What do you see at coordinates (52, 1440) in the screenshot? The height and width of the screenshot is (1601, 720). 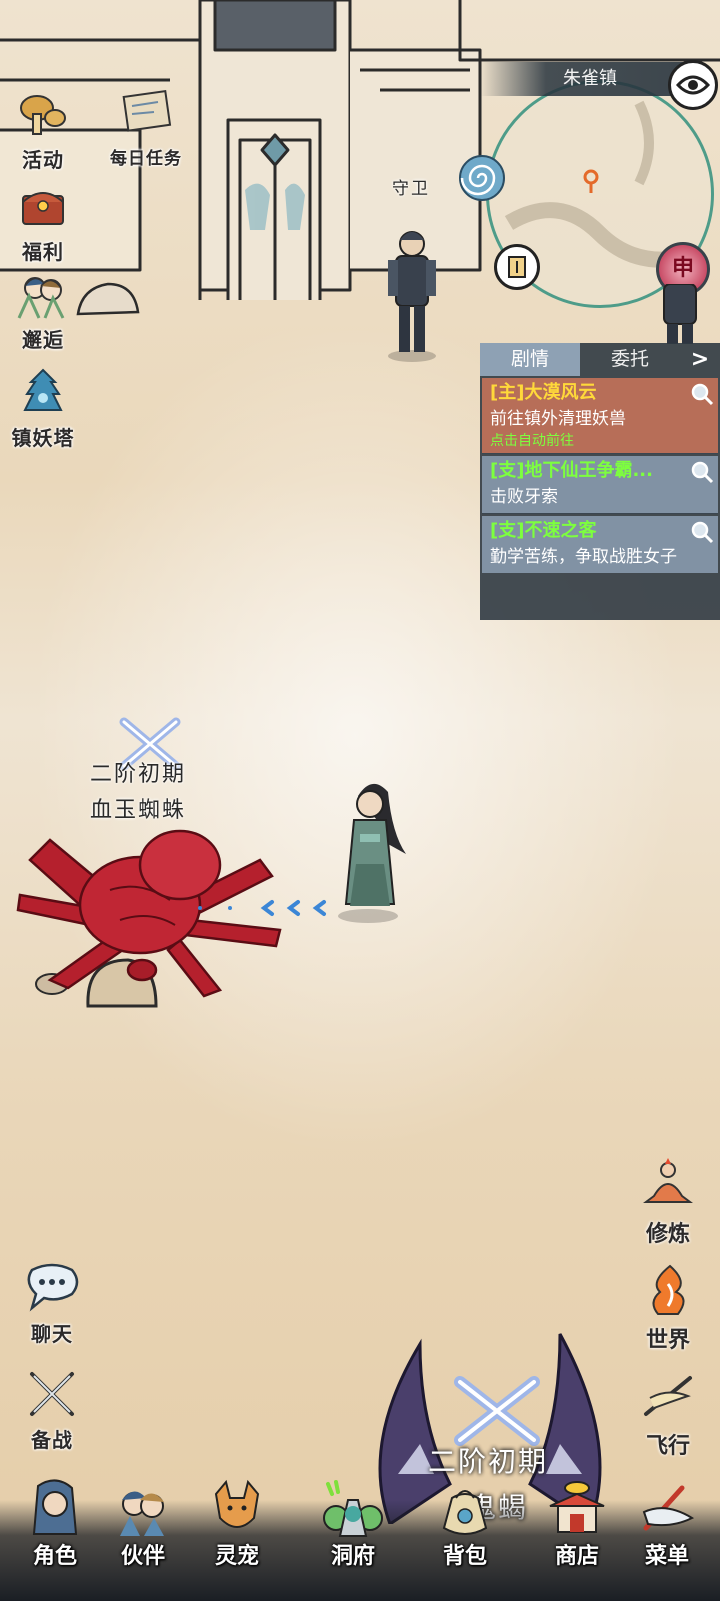 I see `battle-prep-label: 备战` at bounding box center [52, 1440].